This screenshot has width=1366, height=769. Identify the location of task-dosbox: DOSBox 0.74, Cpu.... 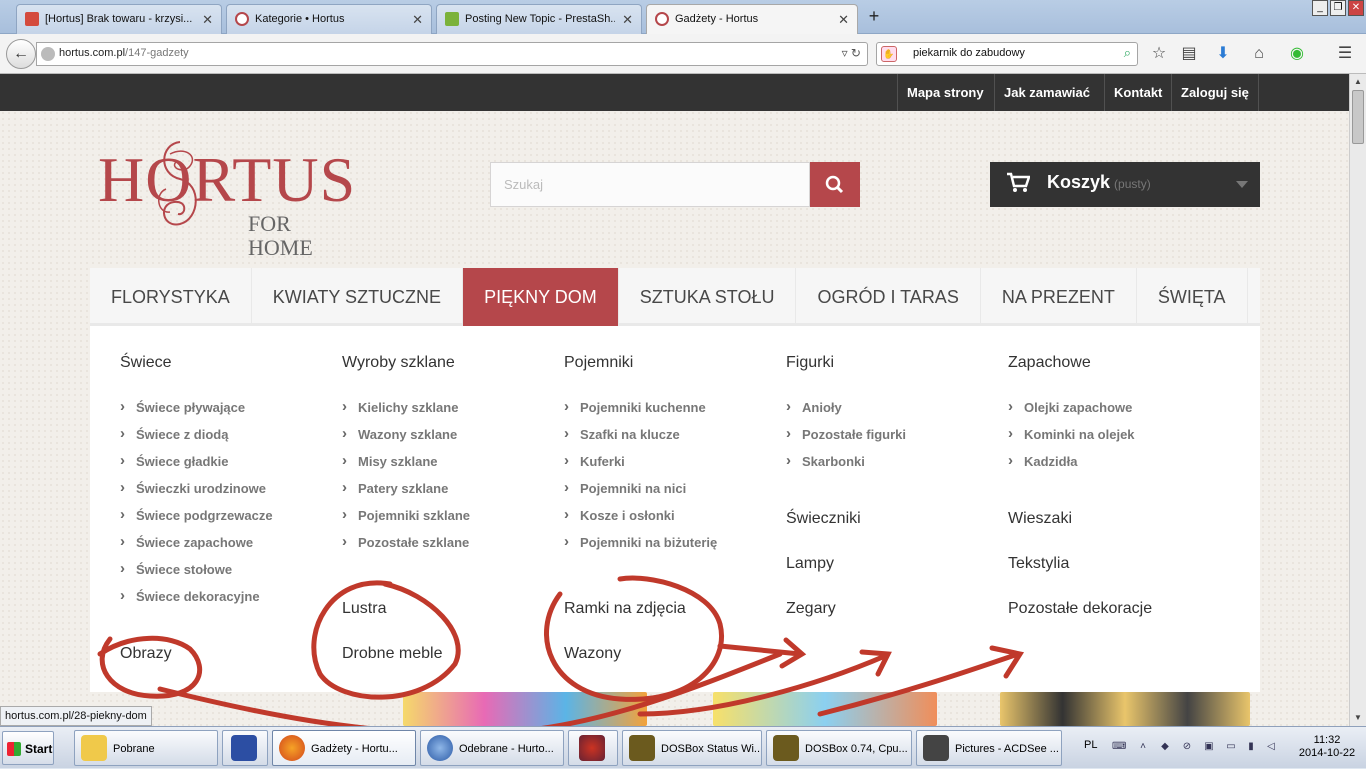
(839, 748).